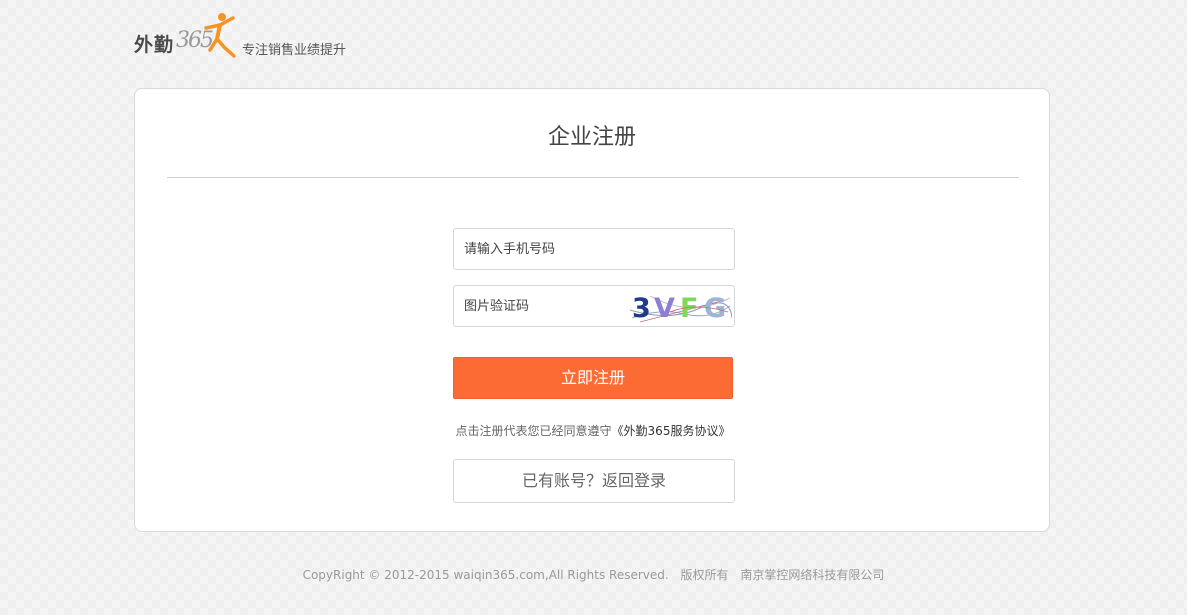 This screenshot has height=615, width=1187. I want to click on agreement-text: 点击注册代表您已经同意遵守《外勤365服务协议》, so click(593, 430).